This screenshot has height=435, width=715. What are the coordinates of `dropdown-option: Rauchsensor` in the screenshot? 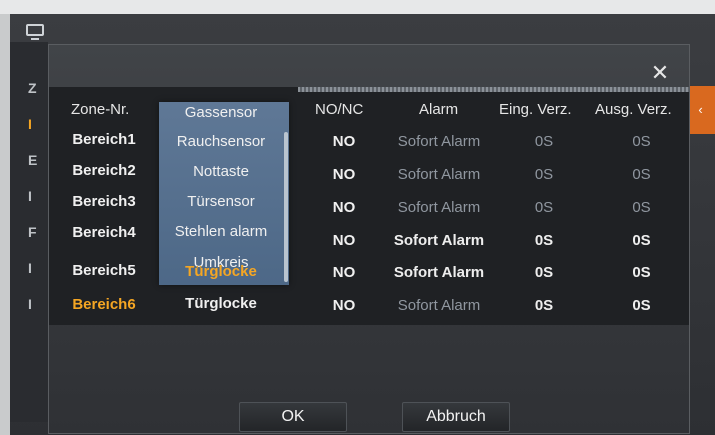 It's located at (221, 141).